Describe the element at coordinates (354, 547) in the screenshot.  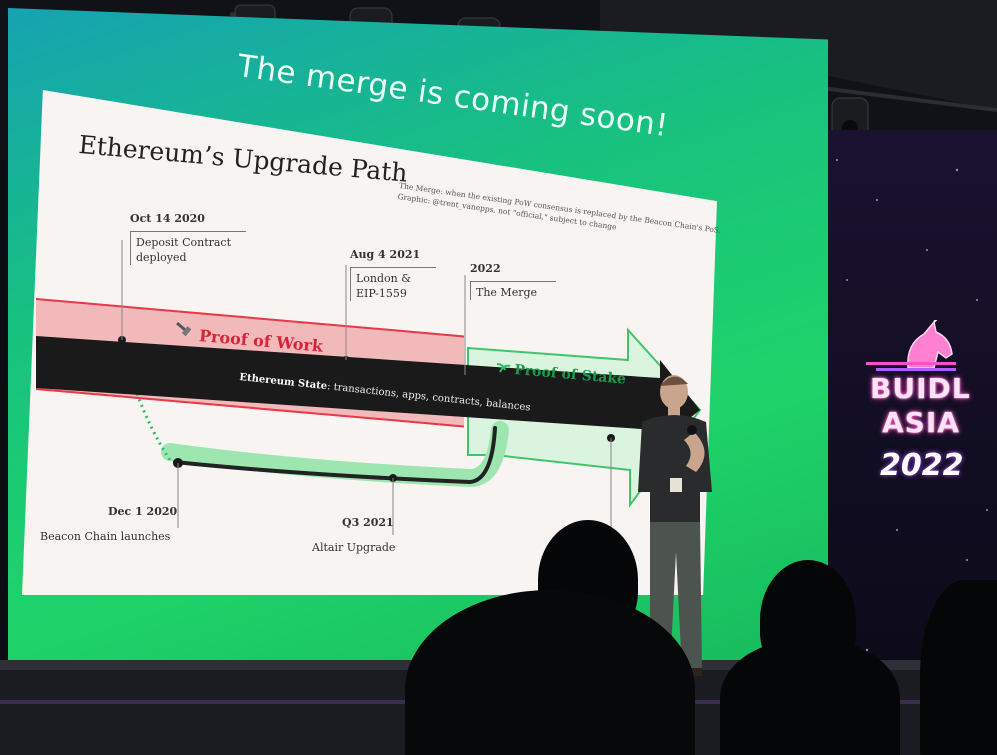
I see `milestone-desc: Altair Upgrade` at that location.